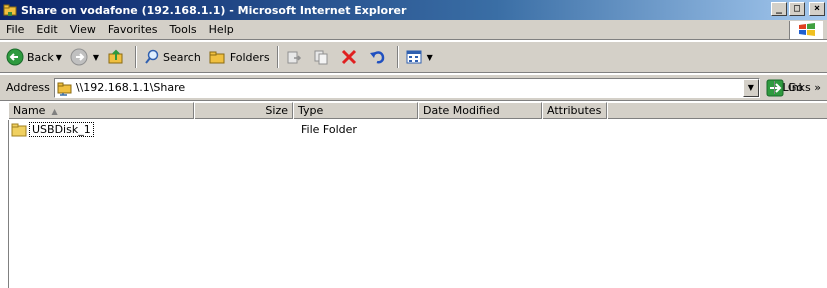  What do you see at coordinates (806, 30) in the screenshot?
I see `windows-logo-icon` at bounding box center [806, 30].